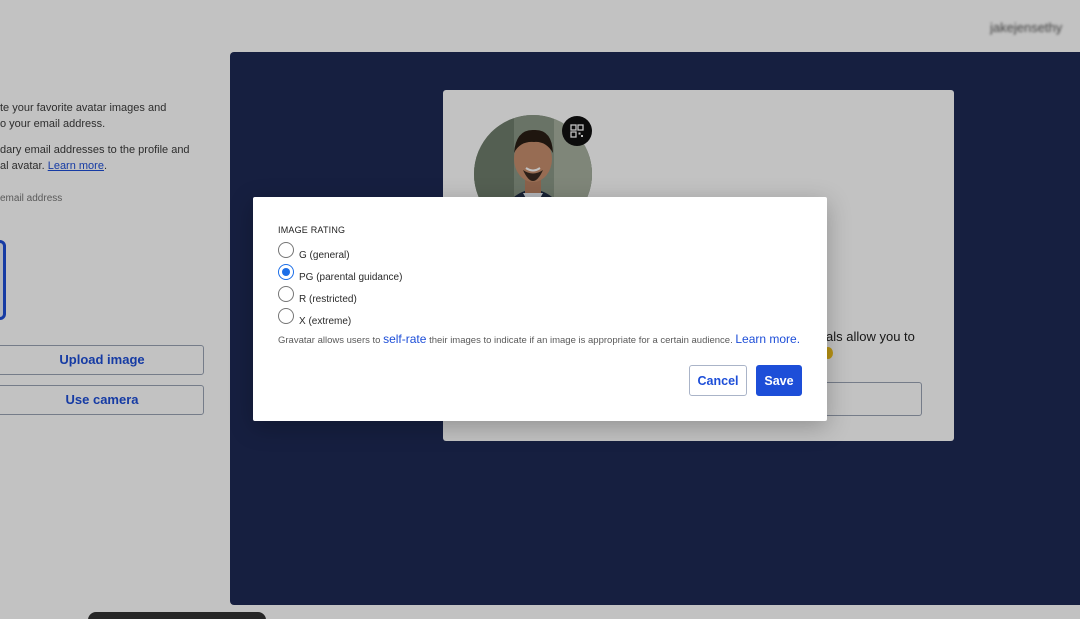 This screenshot has height=619, width=1080. Describe the element at coordinates (286, 272) in the screenshot. I see `radio-pg` at that location.